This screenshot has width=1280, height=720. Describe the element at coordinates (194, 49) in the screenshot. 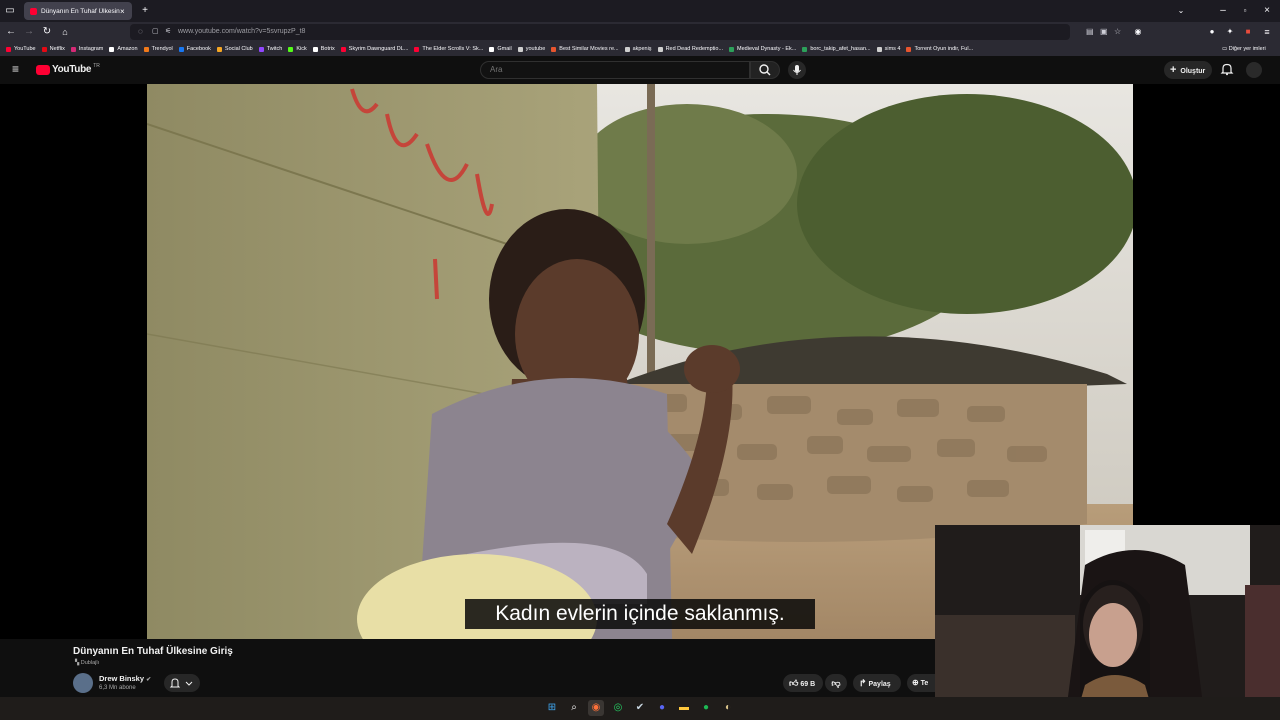

I see `bookmark-item: Facebook` at that location.